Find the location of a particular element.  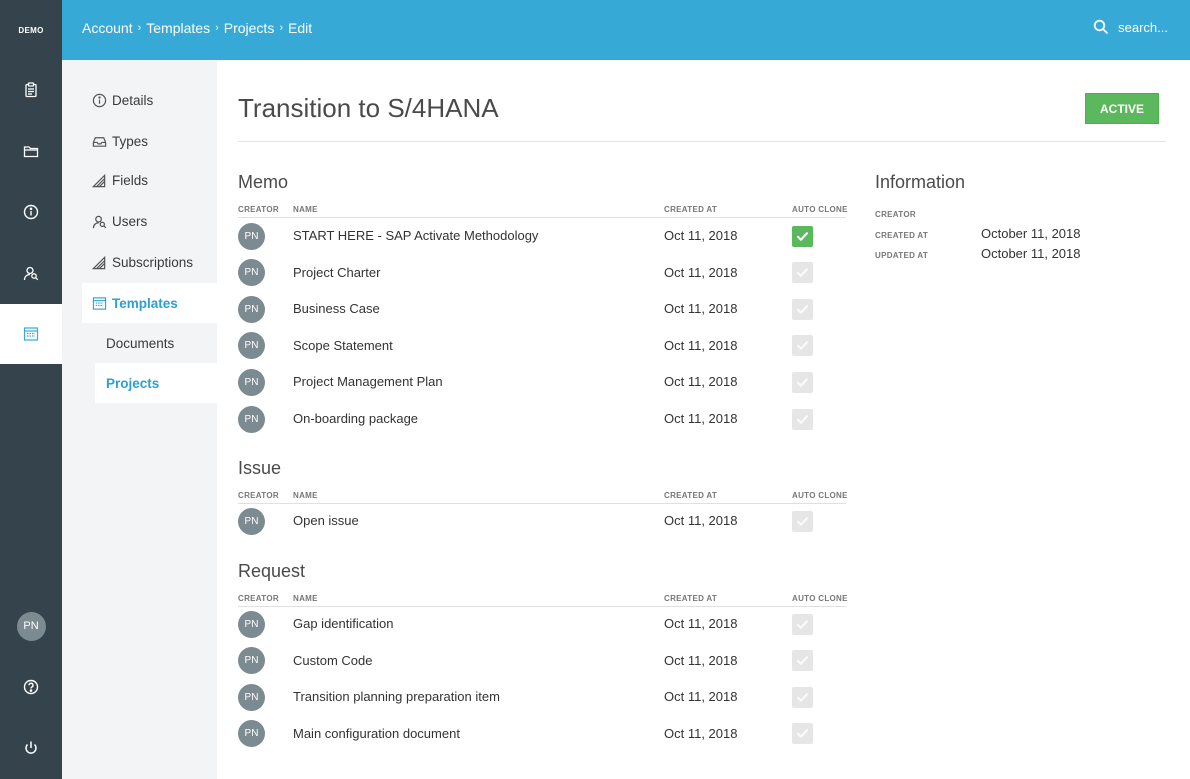

app-logo: DEMO is located at coordinates (31, 30).